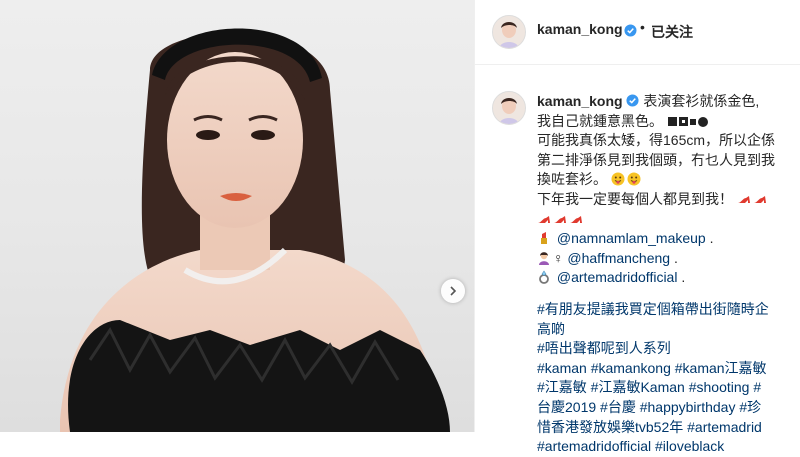  I want to click on black-circle-icon, so click(702, 121).